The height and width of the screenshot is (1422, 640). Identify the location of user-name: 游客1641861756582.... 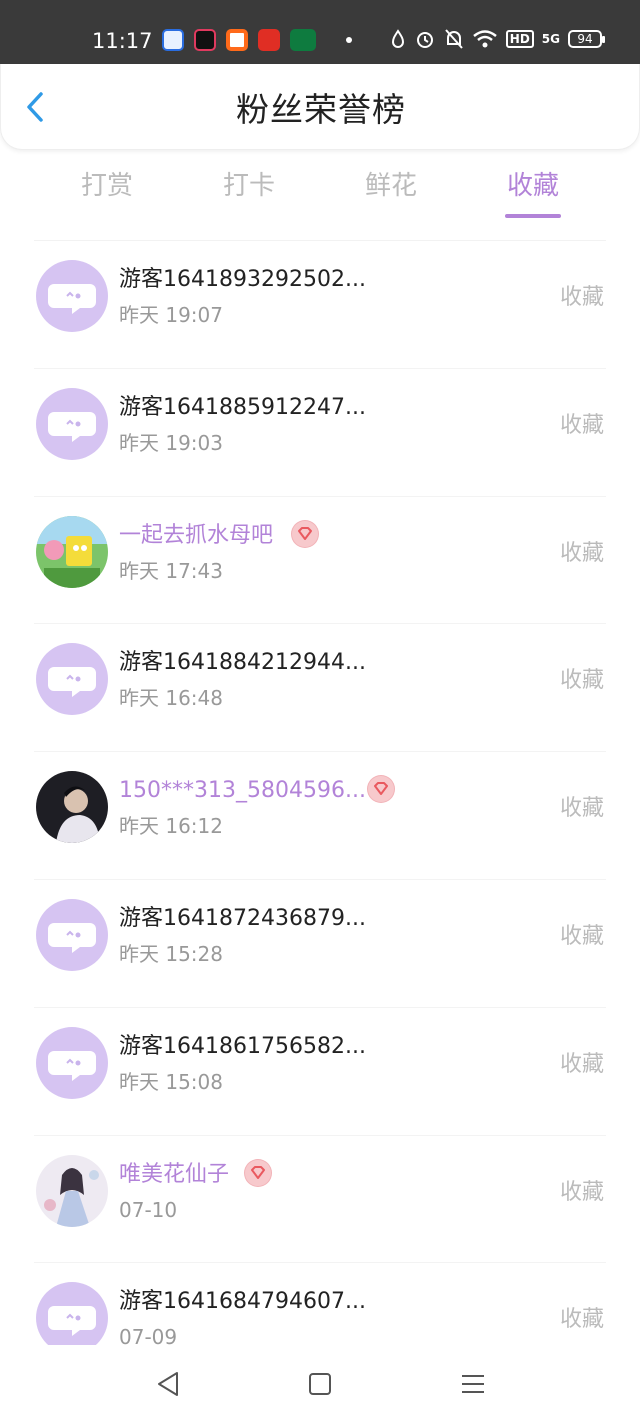
(242, 1046).